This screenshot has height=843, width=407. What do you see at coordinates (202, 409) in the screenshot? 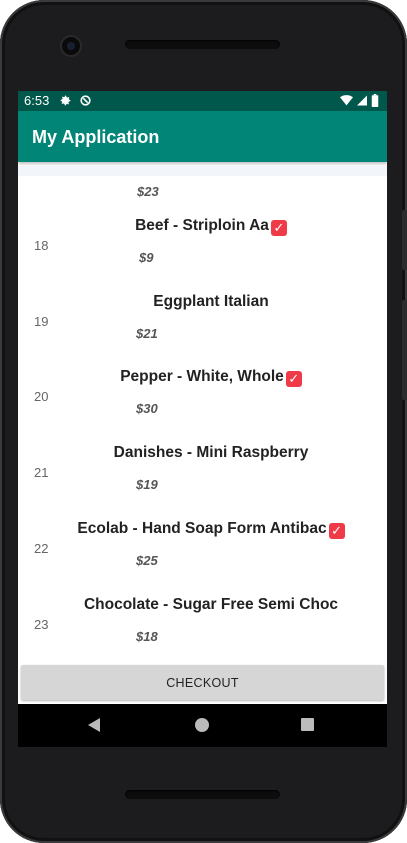
I see `list-item: 20 Pepper - White, Whole ✓ $30` at bounding box center [202, 409].